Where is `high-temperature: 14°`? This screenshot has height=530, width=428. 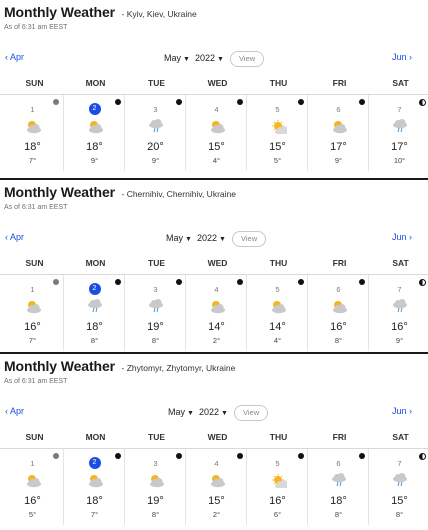
high-temperature: 14° is located at coordinates (216, 327).